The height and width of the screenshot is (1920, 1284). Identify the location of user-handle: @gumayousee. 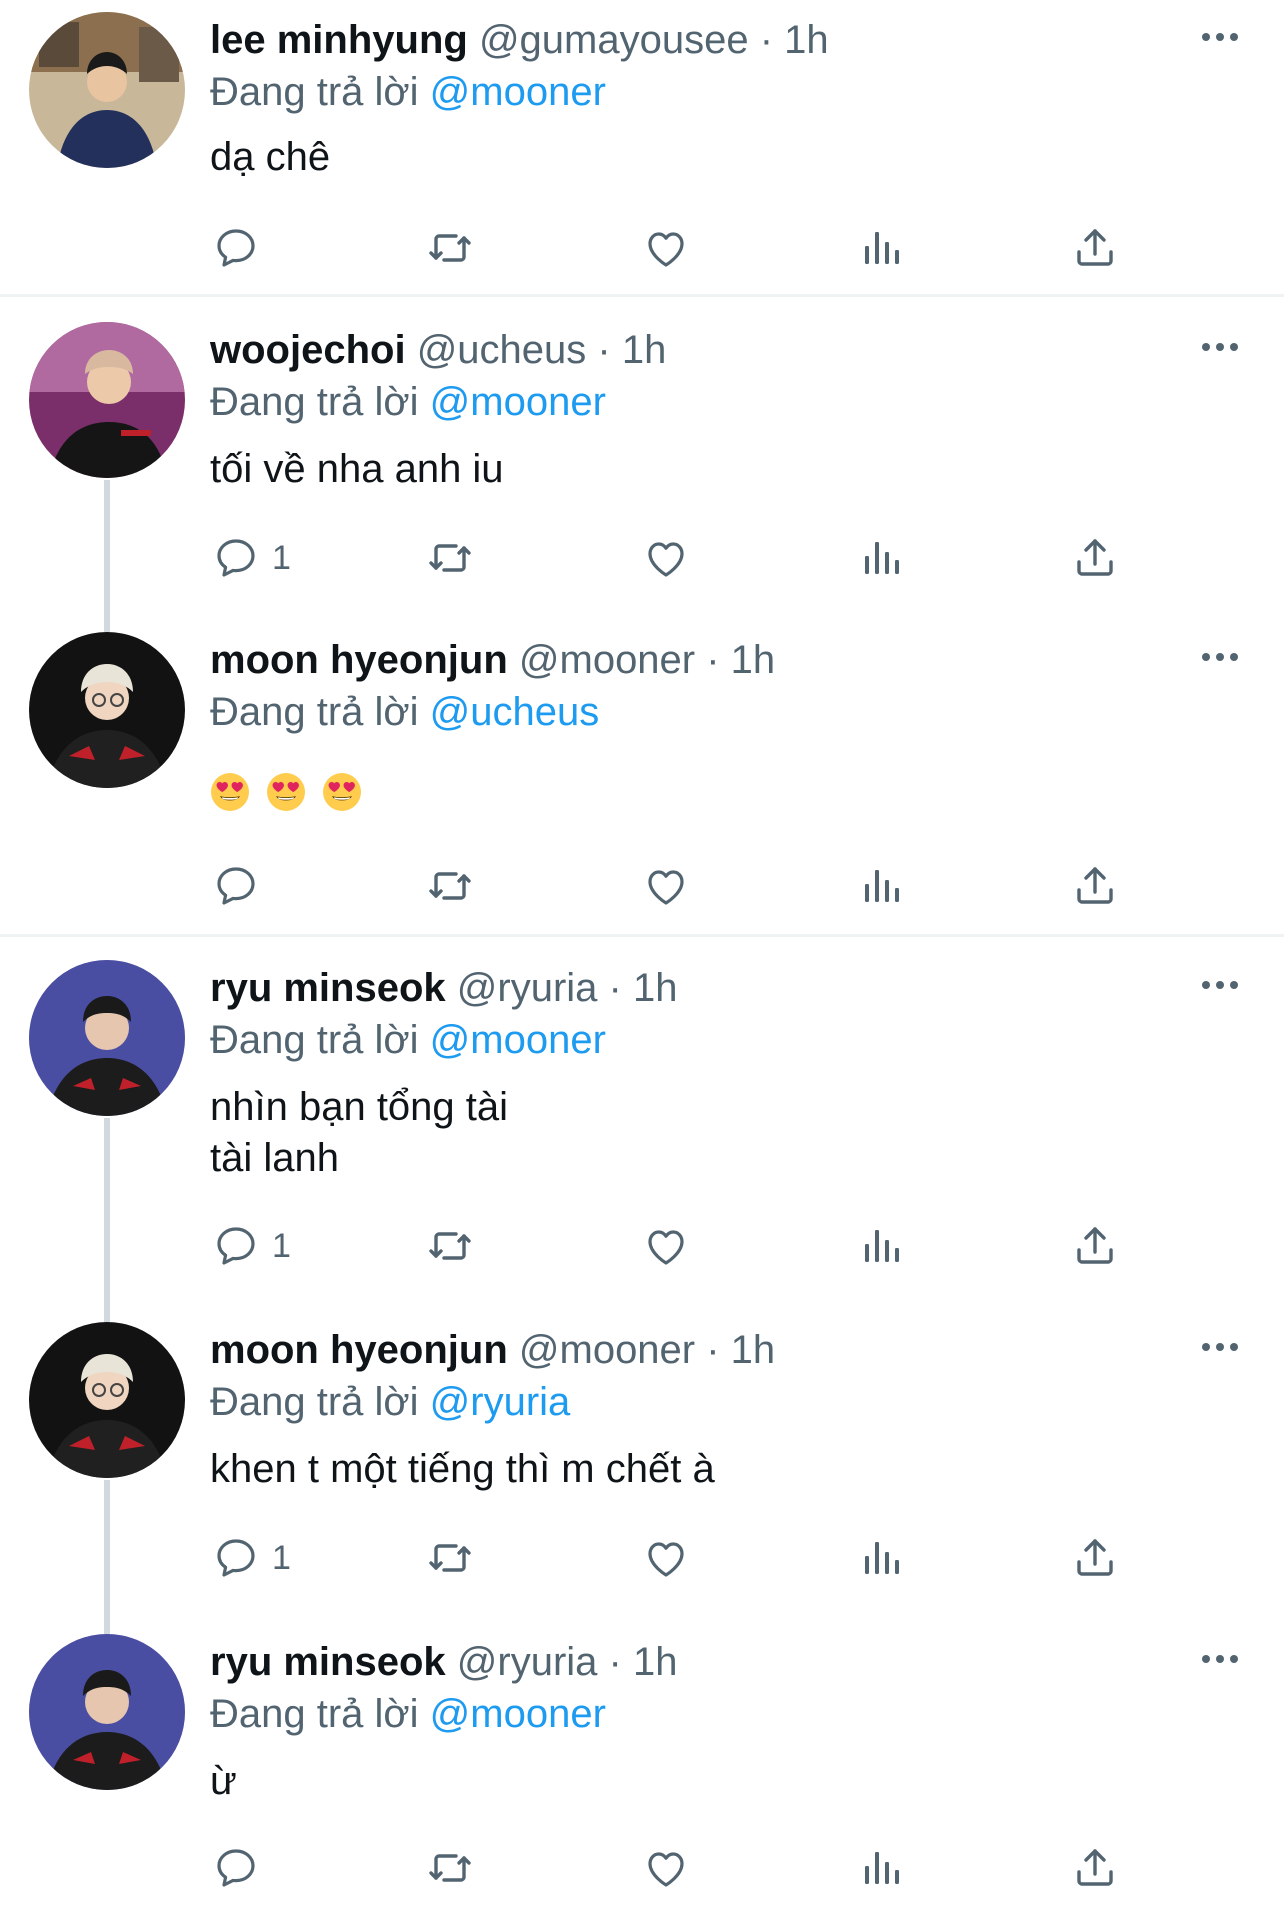
(614, 40).